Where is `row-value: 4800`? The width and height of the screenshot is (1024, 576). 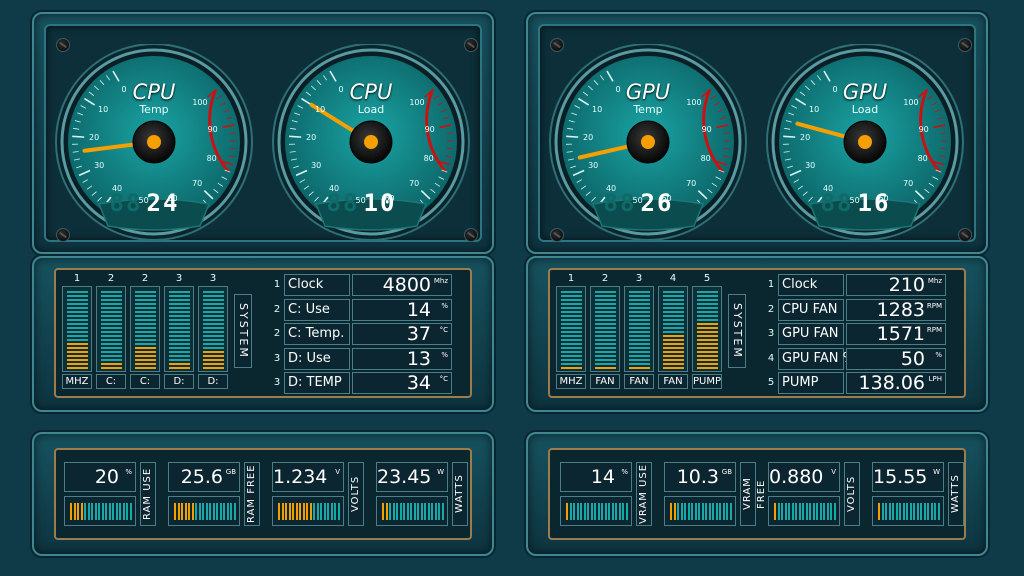 row-value: 4800 is located at coordinates (406, 285).